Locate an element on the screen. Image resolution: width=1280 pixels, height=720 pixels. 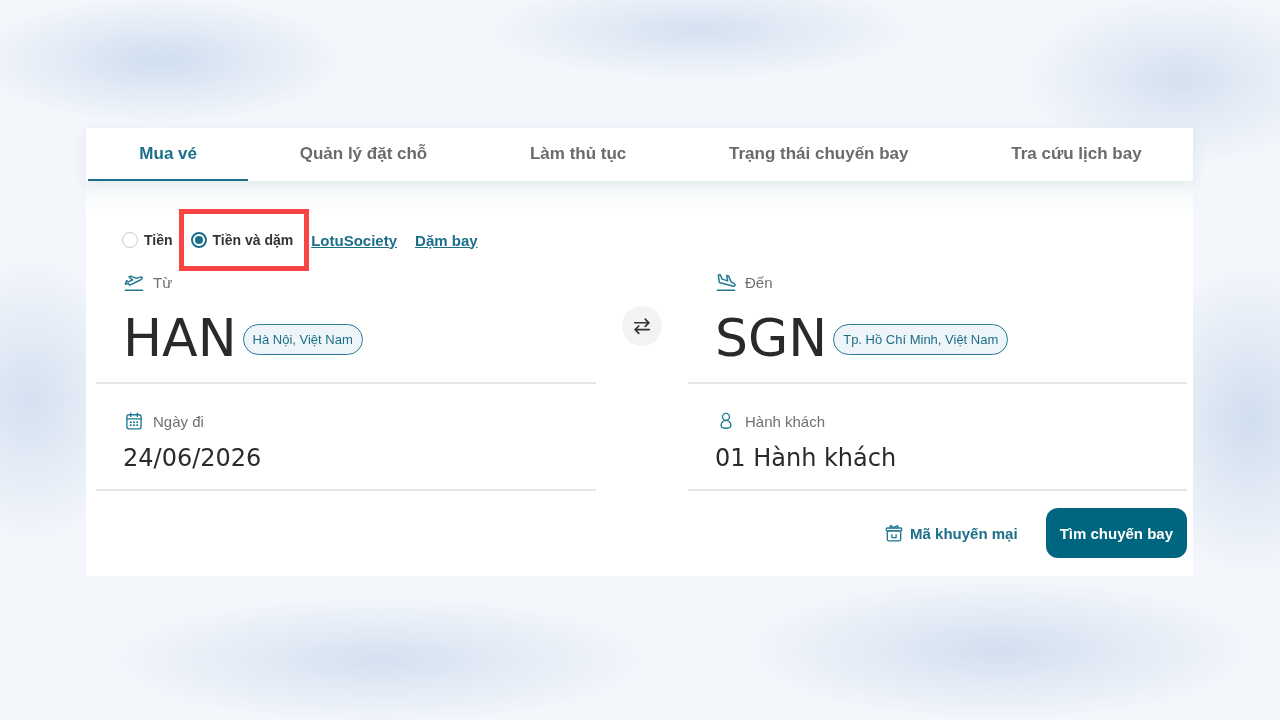
airport-code: SGN is located at coordinates (771, 338).